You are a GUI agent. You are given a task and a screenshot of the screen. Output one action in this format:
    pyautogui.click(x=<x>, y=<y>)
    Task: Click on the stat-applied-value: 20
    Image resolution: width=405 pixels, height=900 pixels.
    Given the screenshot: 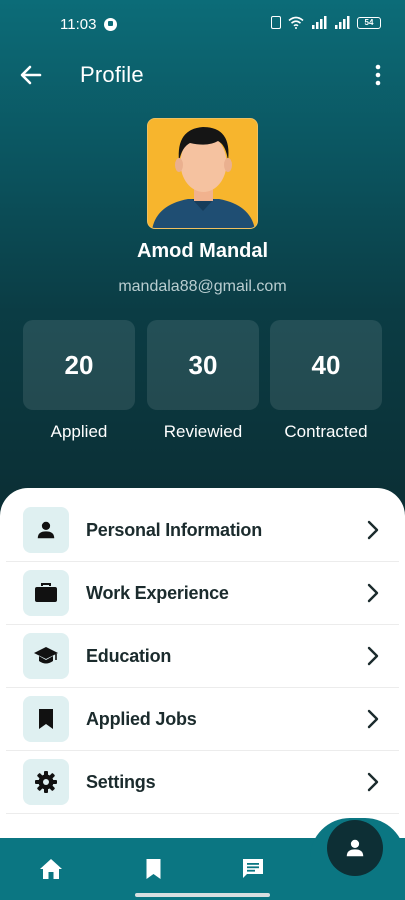 What is the action you would take?
    pyautogui.click(x=79, y=365)
    